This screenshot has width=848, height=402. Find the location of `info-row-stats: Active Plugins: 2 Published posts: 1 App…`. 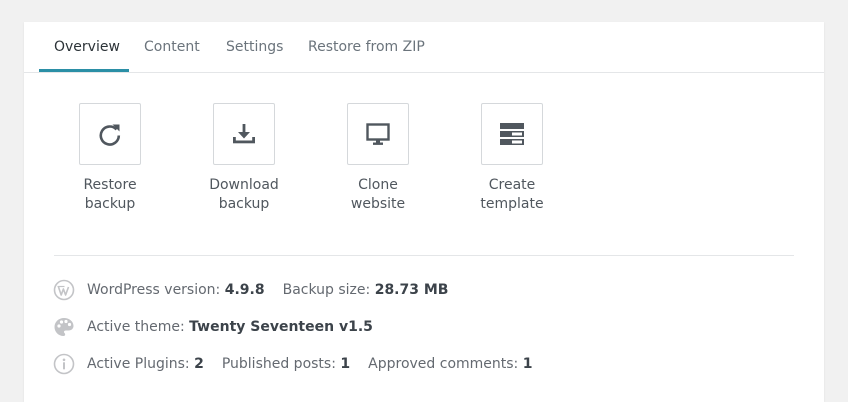

info-row-stats: Active Plugins: 2 Published posts: 1 App… is located at coordinates (301, 364).